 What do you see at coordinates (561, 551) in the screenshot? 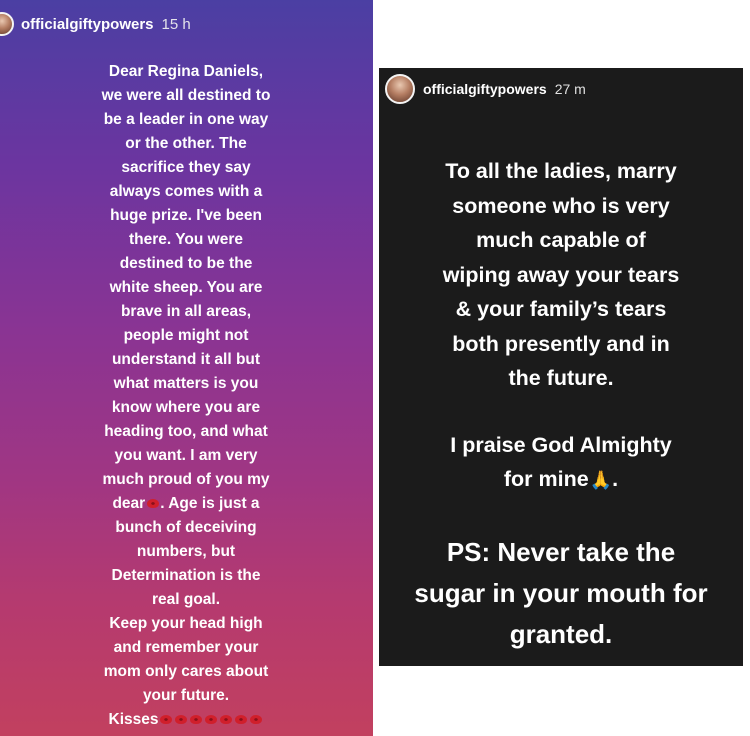
I see `story-line: PS: Never take the` at bounding box center [561, 551].